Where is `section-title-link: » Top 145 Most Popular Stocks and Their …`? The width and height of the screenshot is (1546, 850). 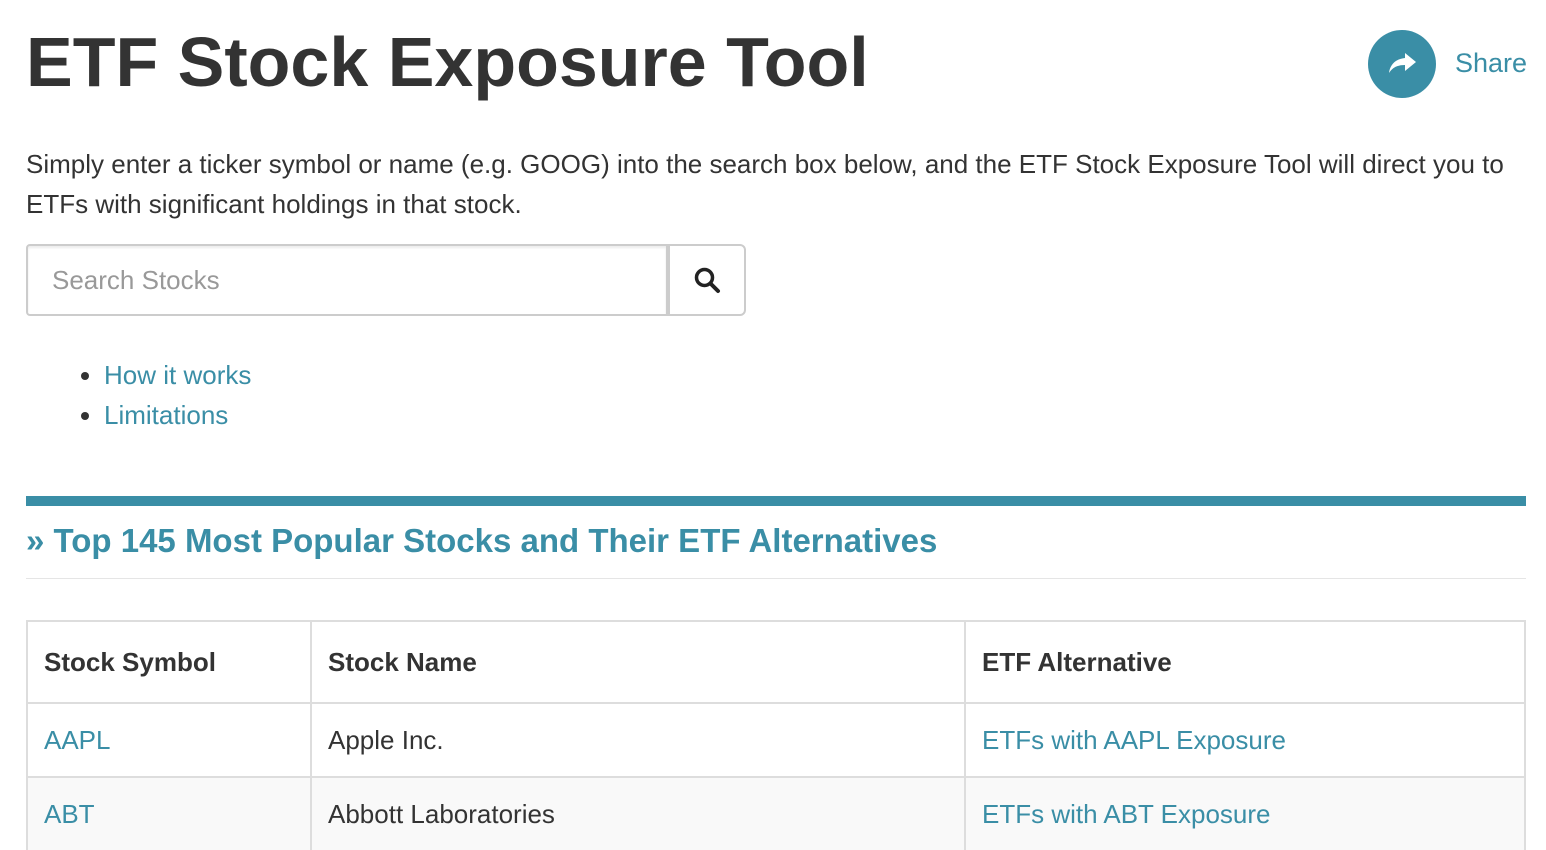
section-title-link: » Top 145 Most Popular Stocks and Their … is located at coordinates (481, 540).